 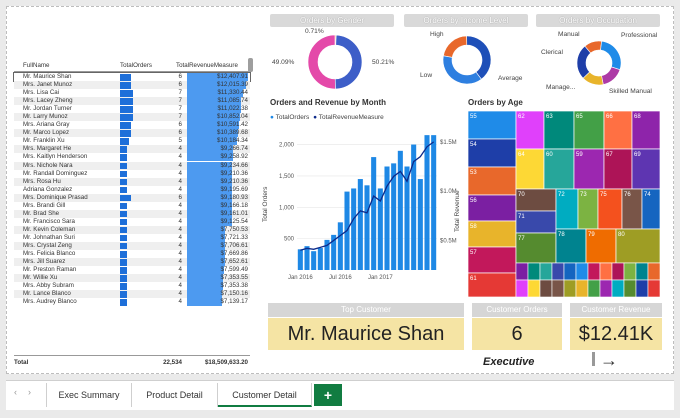 I want to click on tab-prev-icon: ‹, so click(x=15, y=392).